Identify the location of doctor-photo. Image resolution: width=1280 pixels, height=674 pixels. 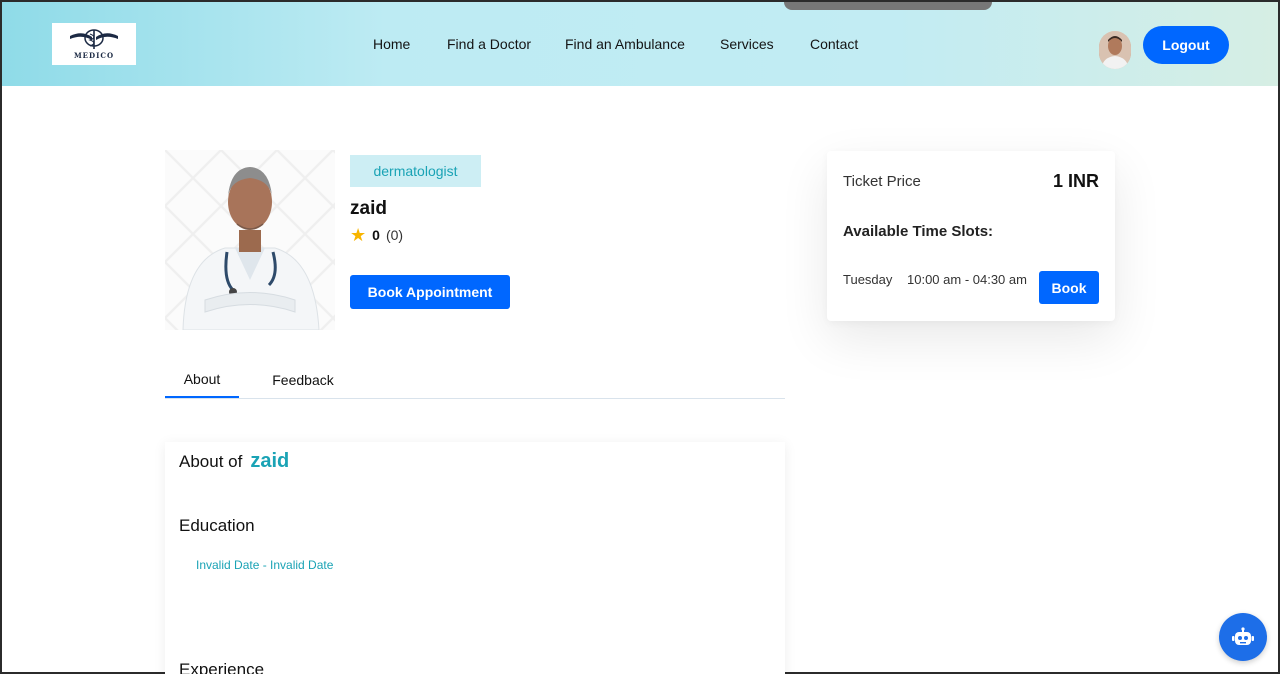
(250, 240).